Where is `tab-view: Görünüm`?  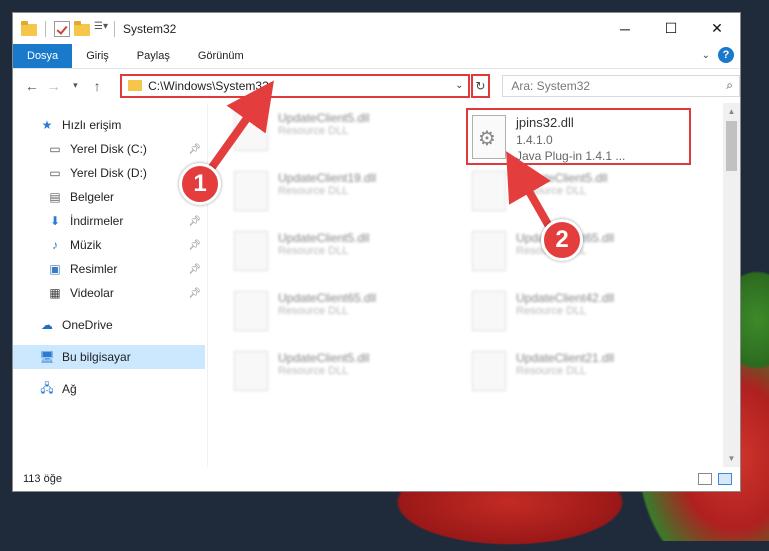 tab-view: Görünüm is located at coordinates (221, 56).